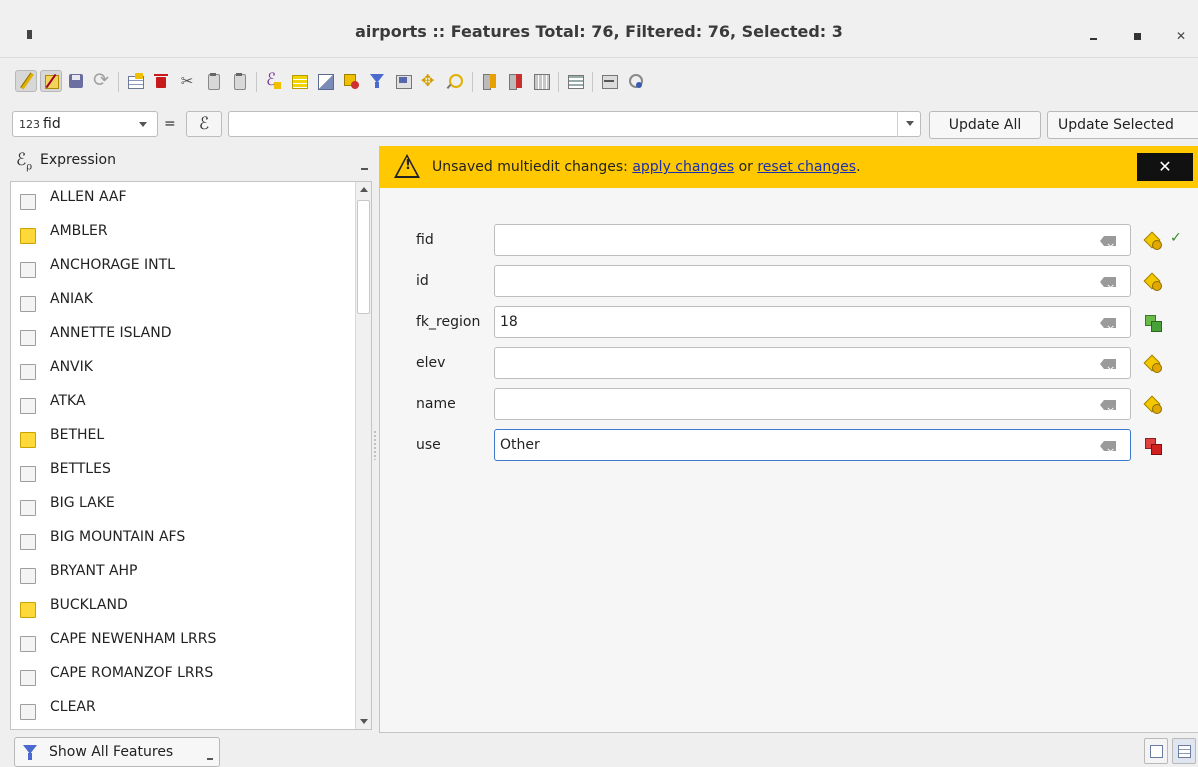 This screenshot has width=1198, height=767. What do you see at coordinates (375, 445) in the screenshot?
I see `panel-splitter` at bounding box center [375, 445].